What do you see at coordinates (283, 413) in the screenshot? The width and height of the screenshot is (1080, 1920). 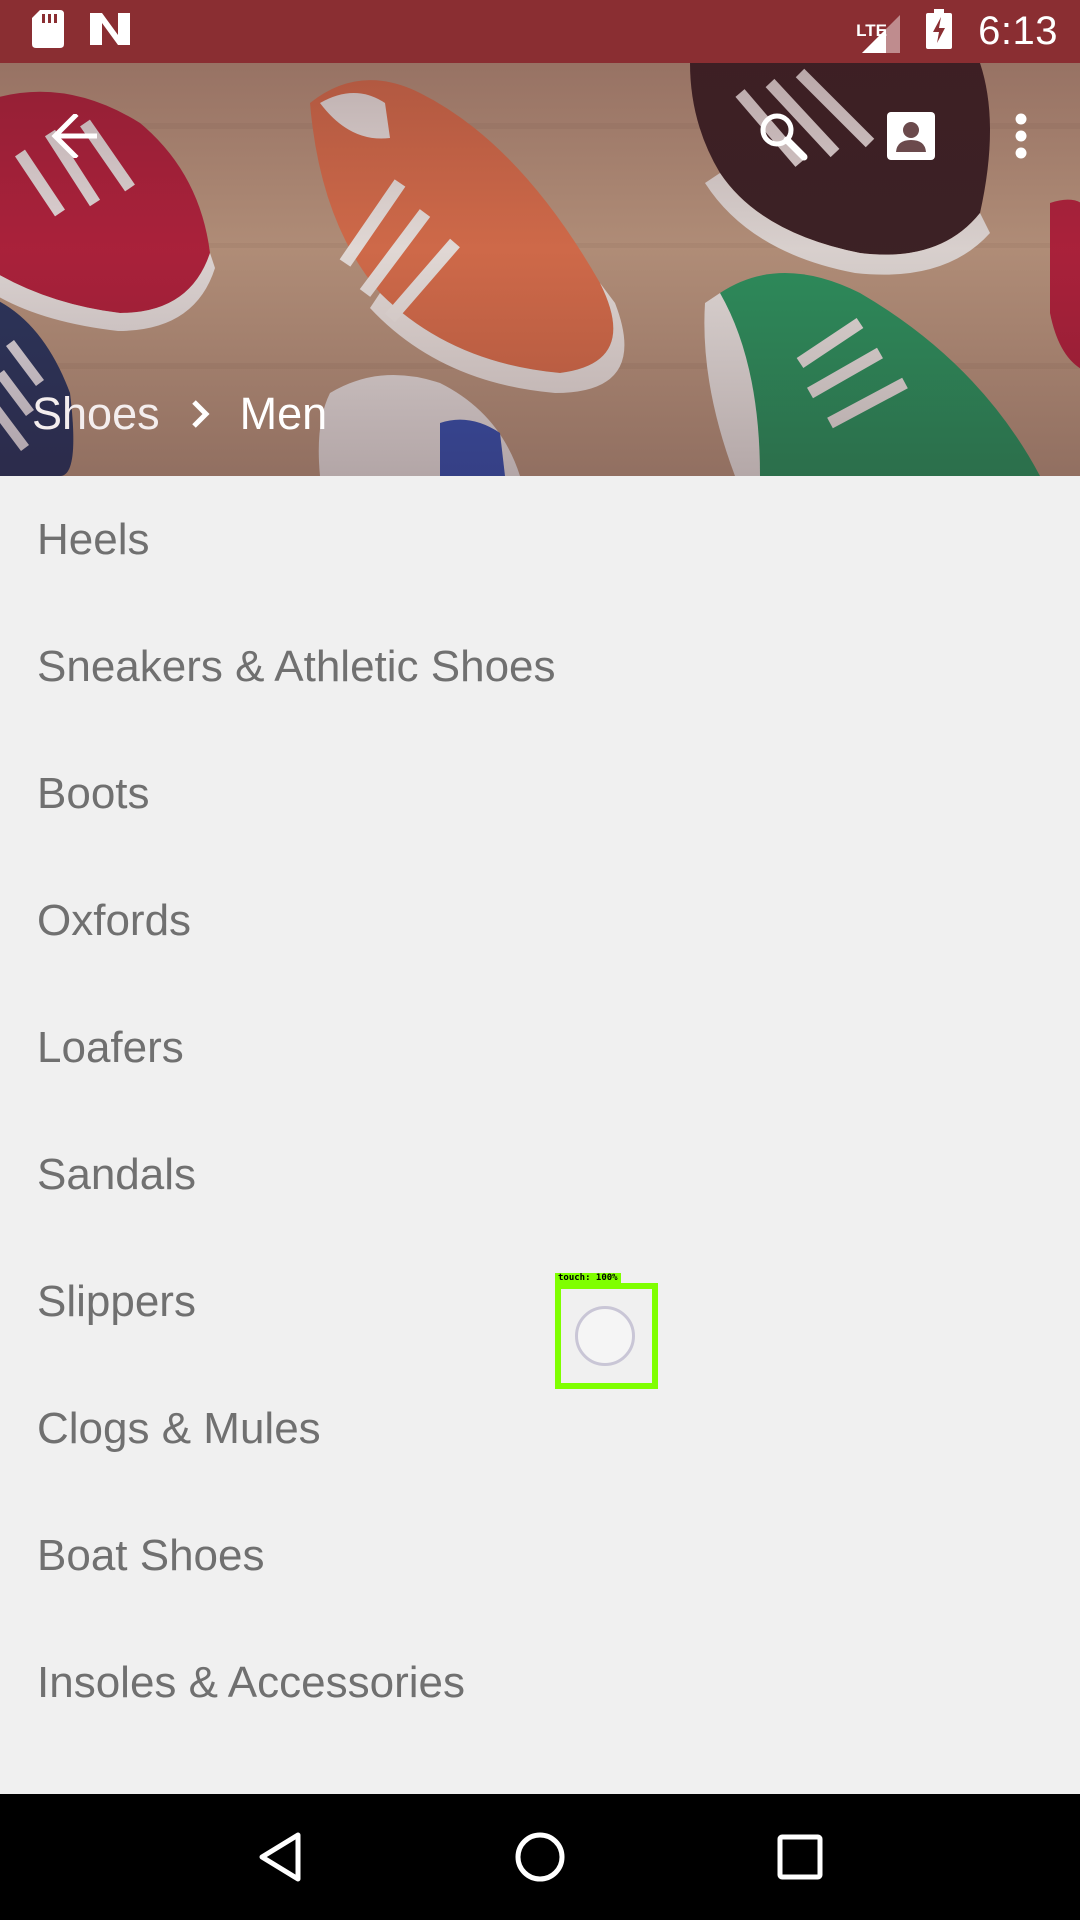 I see `breadcrumb-current: Men` at bounding box center [283, 413].